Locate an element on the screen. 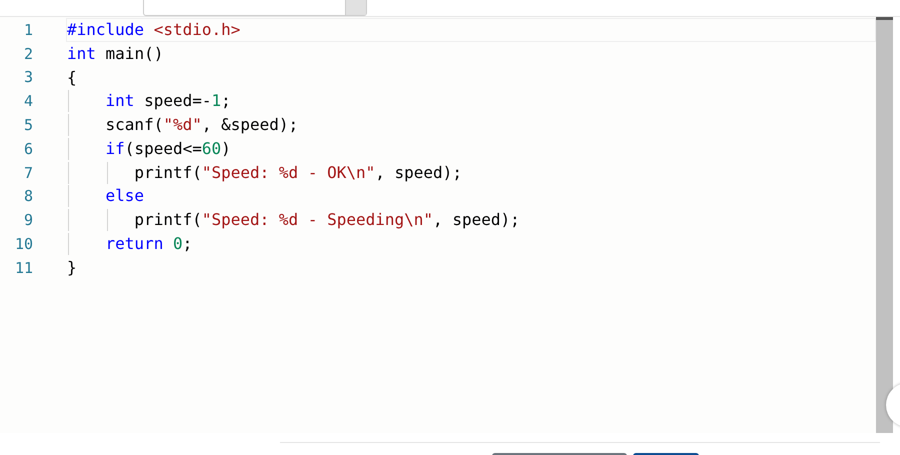  line-number: 1 is located at coordinates (27, 29).